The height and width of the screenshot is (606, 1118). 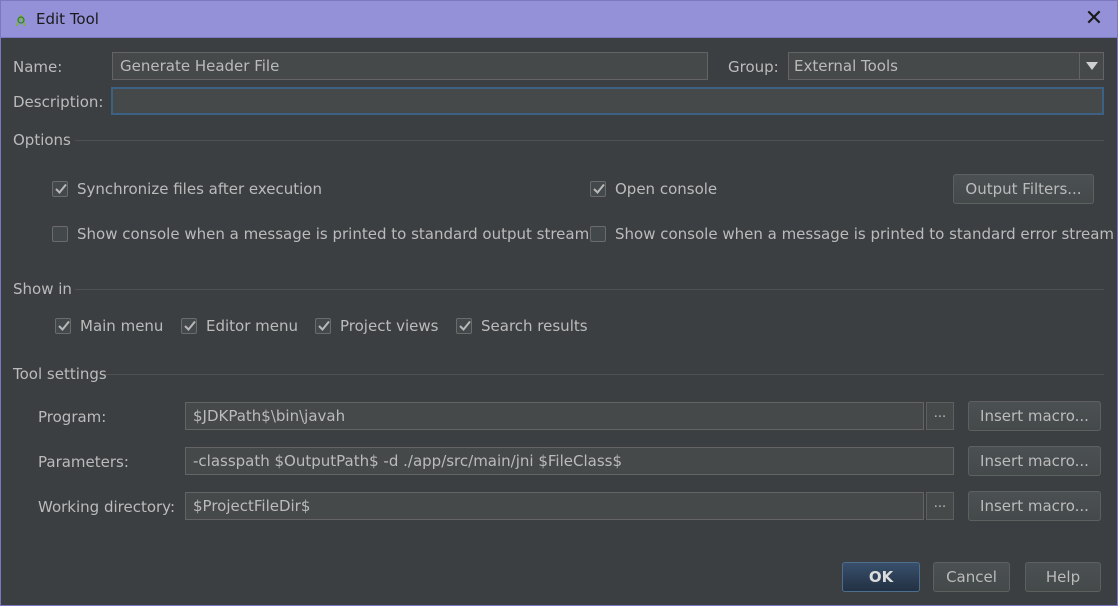 What do you see at coordinates (554, 416) in the screenshot?
I see `program-field: $JDKPath$\bin\javah` at bounding box center [554, 416].